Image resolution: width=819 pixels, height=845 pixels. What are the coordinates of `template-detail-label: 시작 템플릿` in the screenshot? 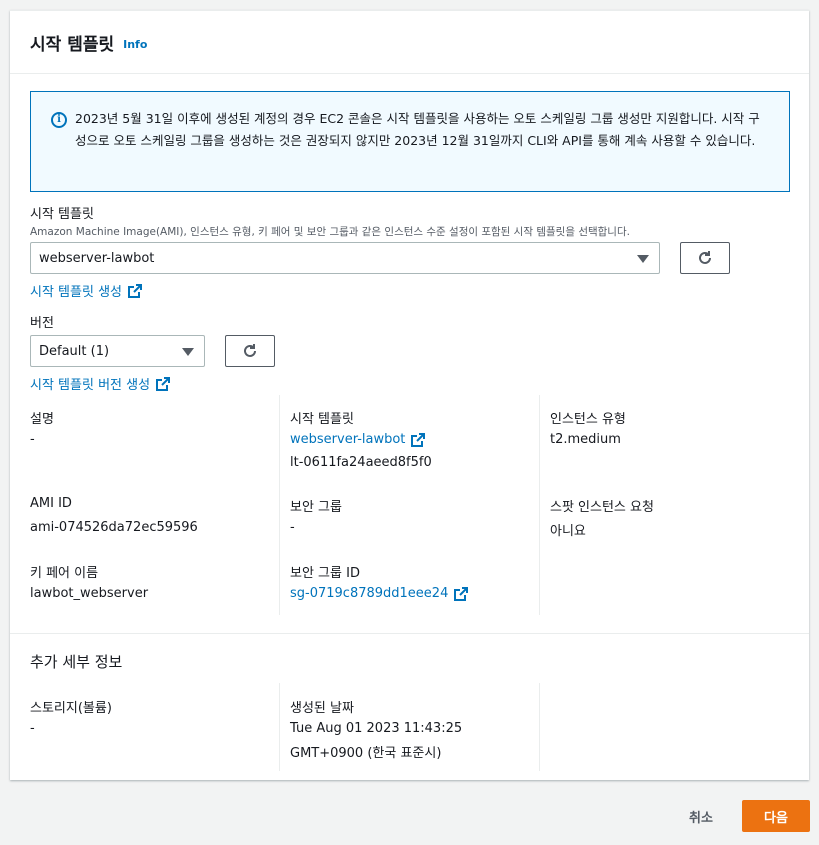 It's located at (322, 419).